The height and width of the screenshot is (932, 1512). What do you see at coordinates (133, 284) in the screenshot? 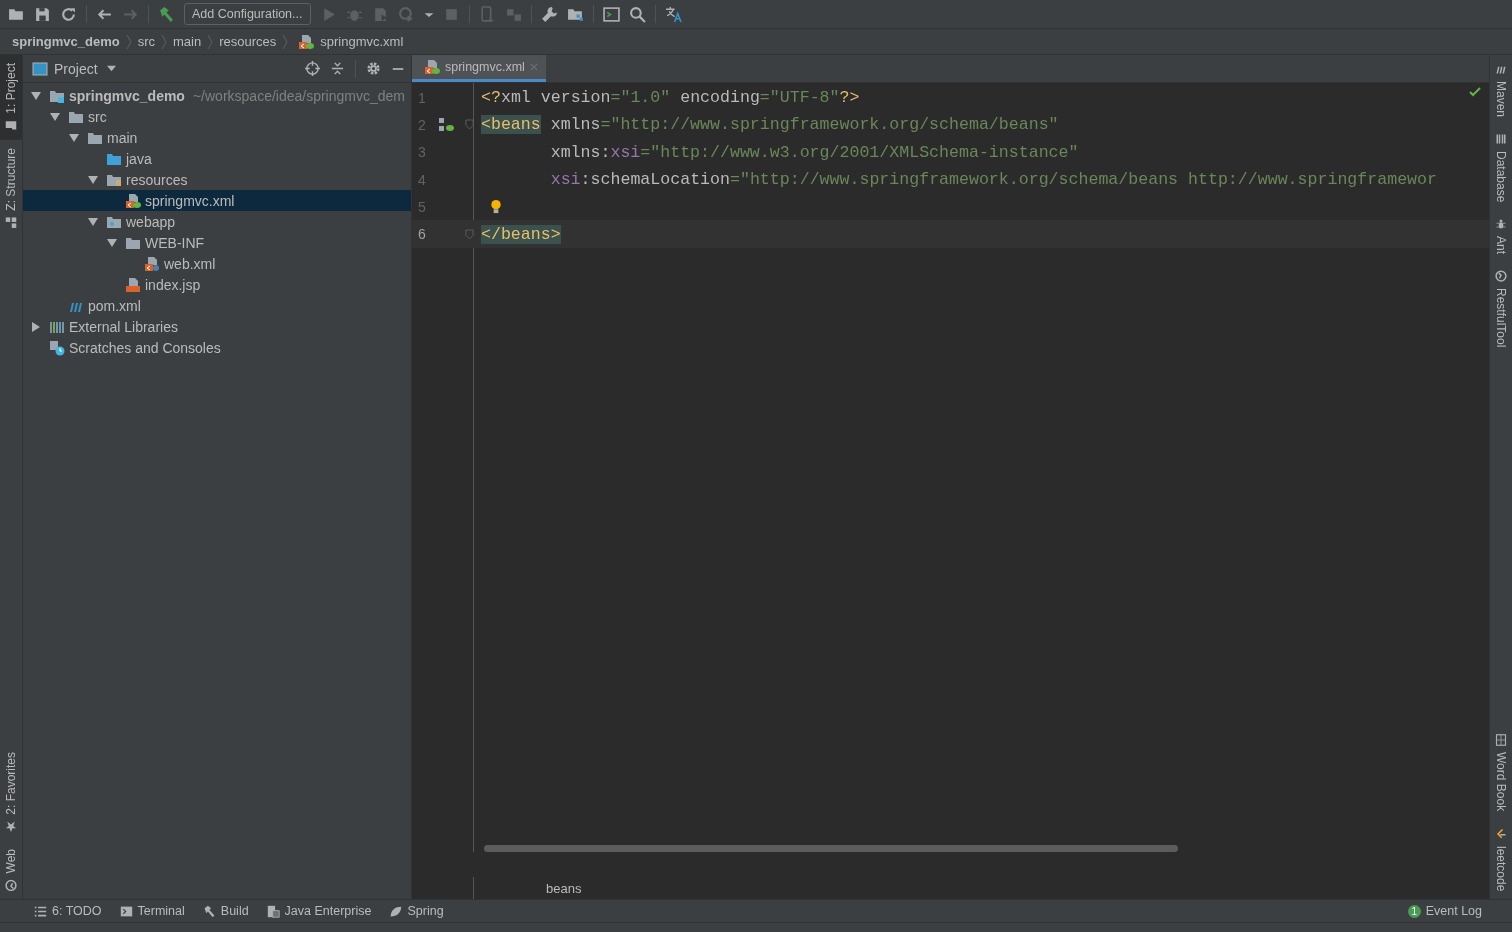
I see `jsp-file-icon` at bounding box center [133, 284].